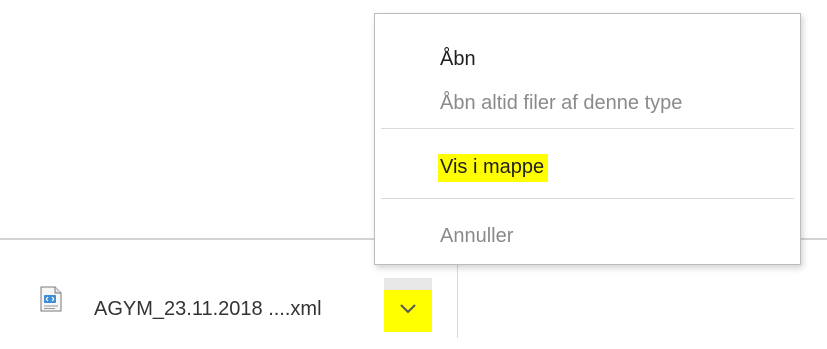  Describe the element at coordinates (51, 299) in the screenshot. I see `xml-file-icon` at that location.